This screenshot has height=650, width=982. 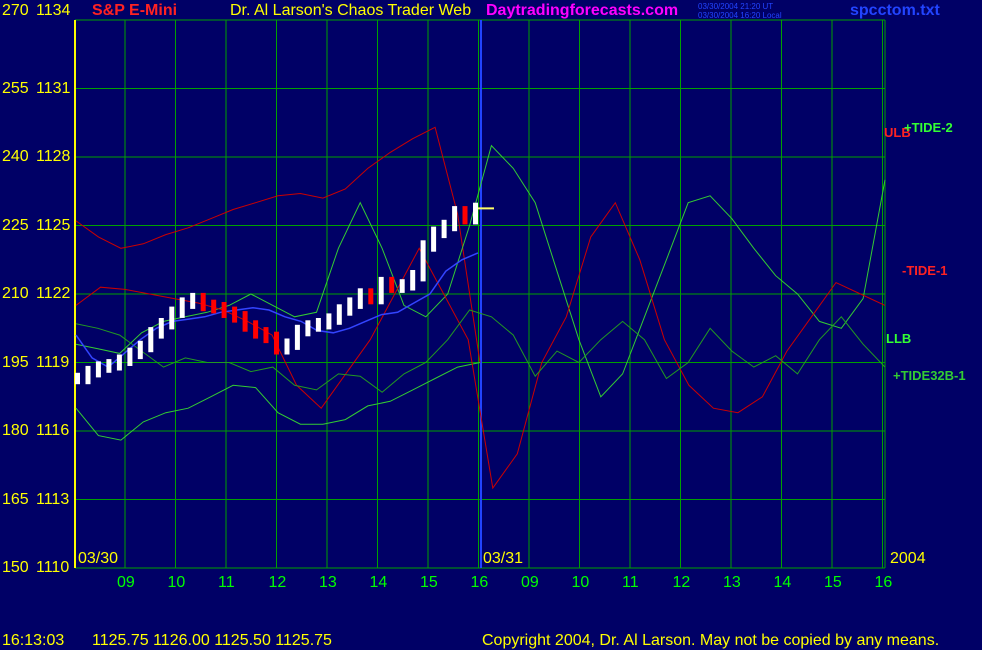 I want to click on footer-time: 16:13:03, so click(x=33, y=640).